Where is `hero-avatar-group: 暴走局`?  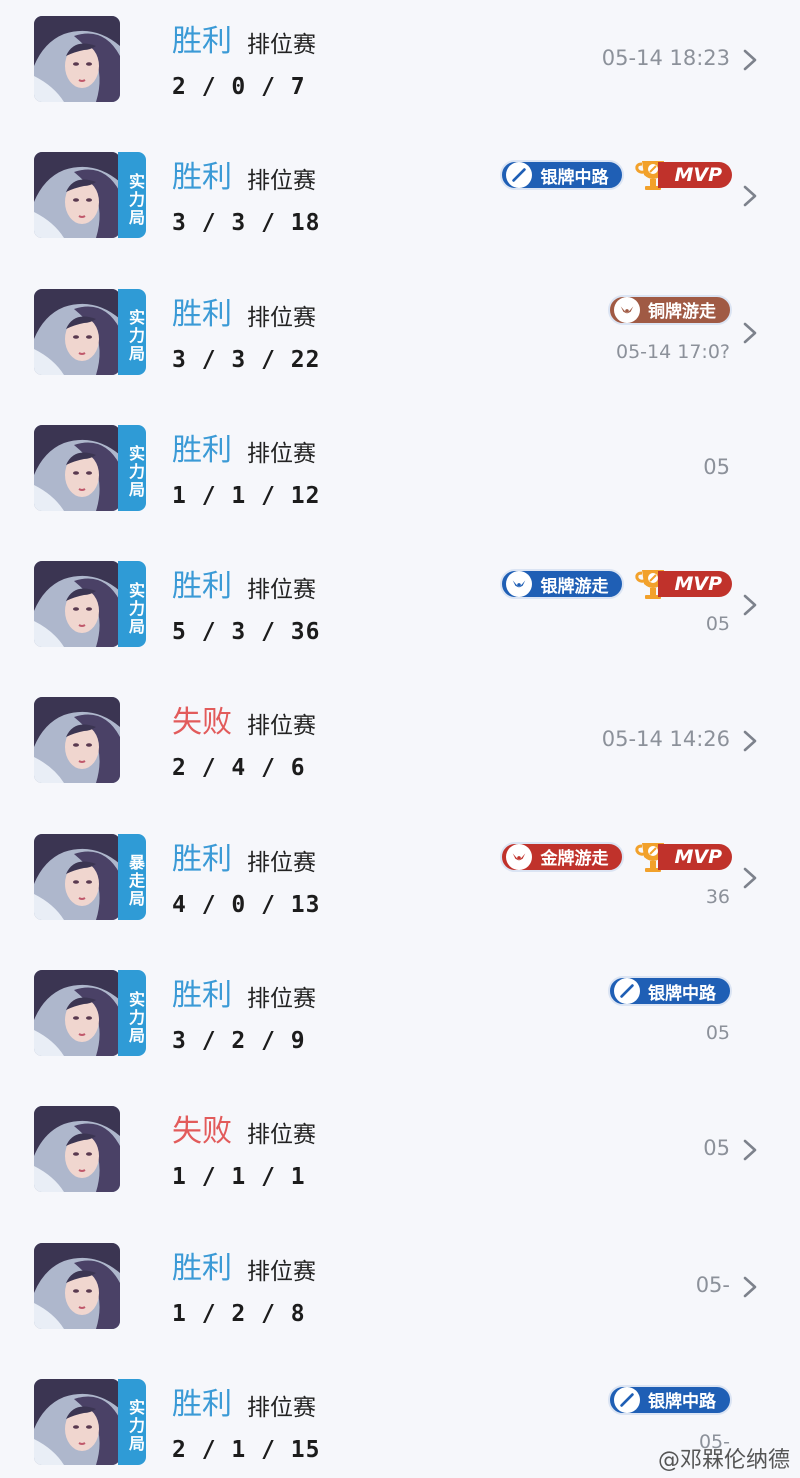 hero-avatar-group: 暴走局 is located at coordinates (90, 876).